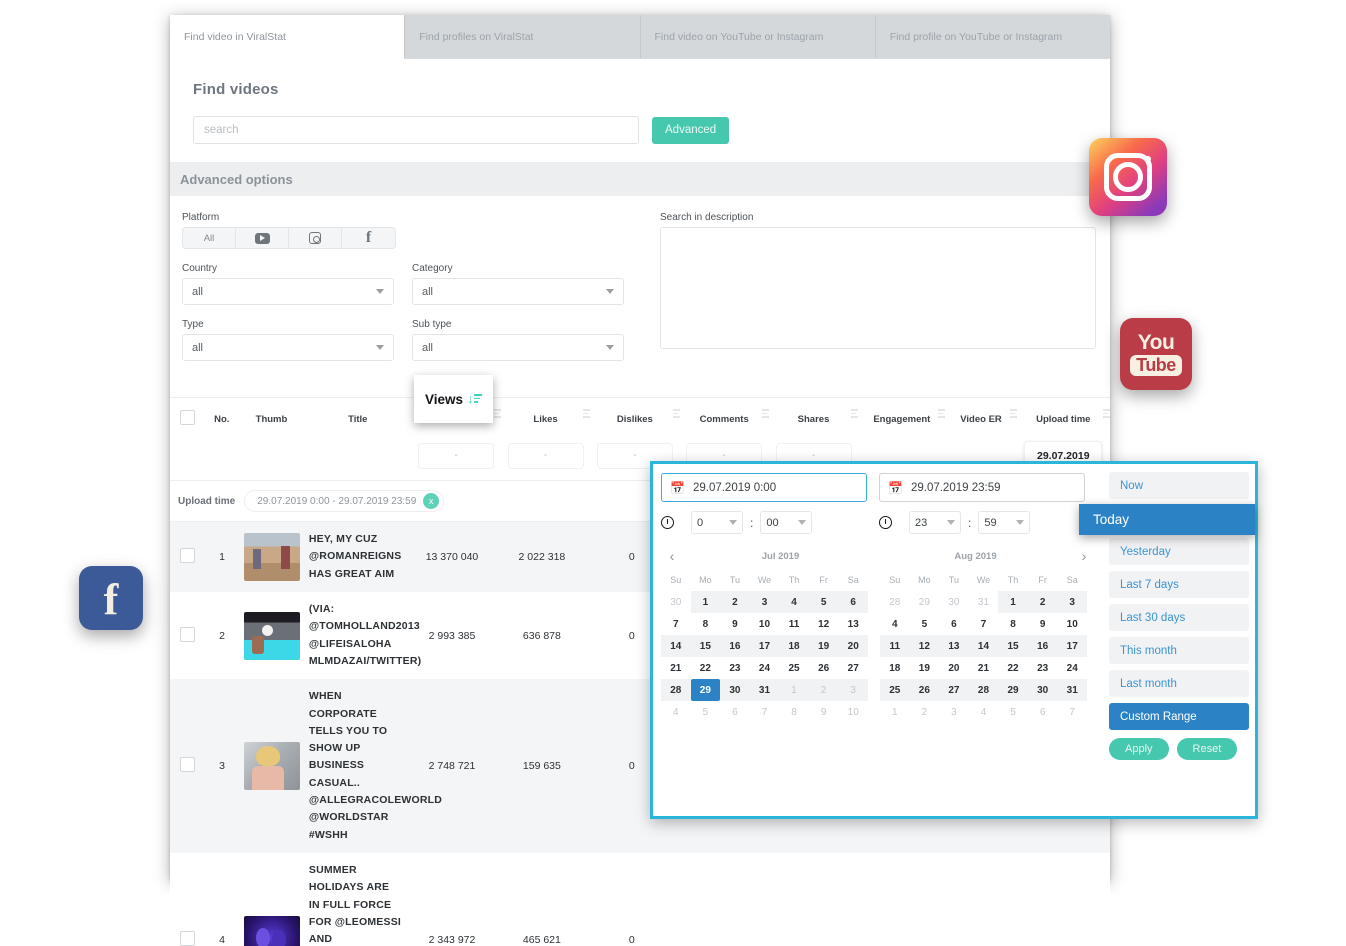 This screenshot has width=1346, height=946. I want to click on description-textarea, so click(878, 288).